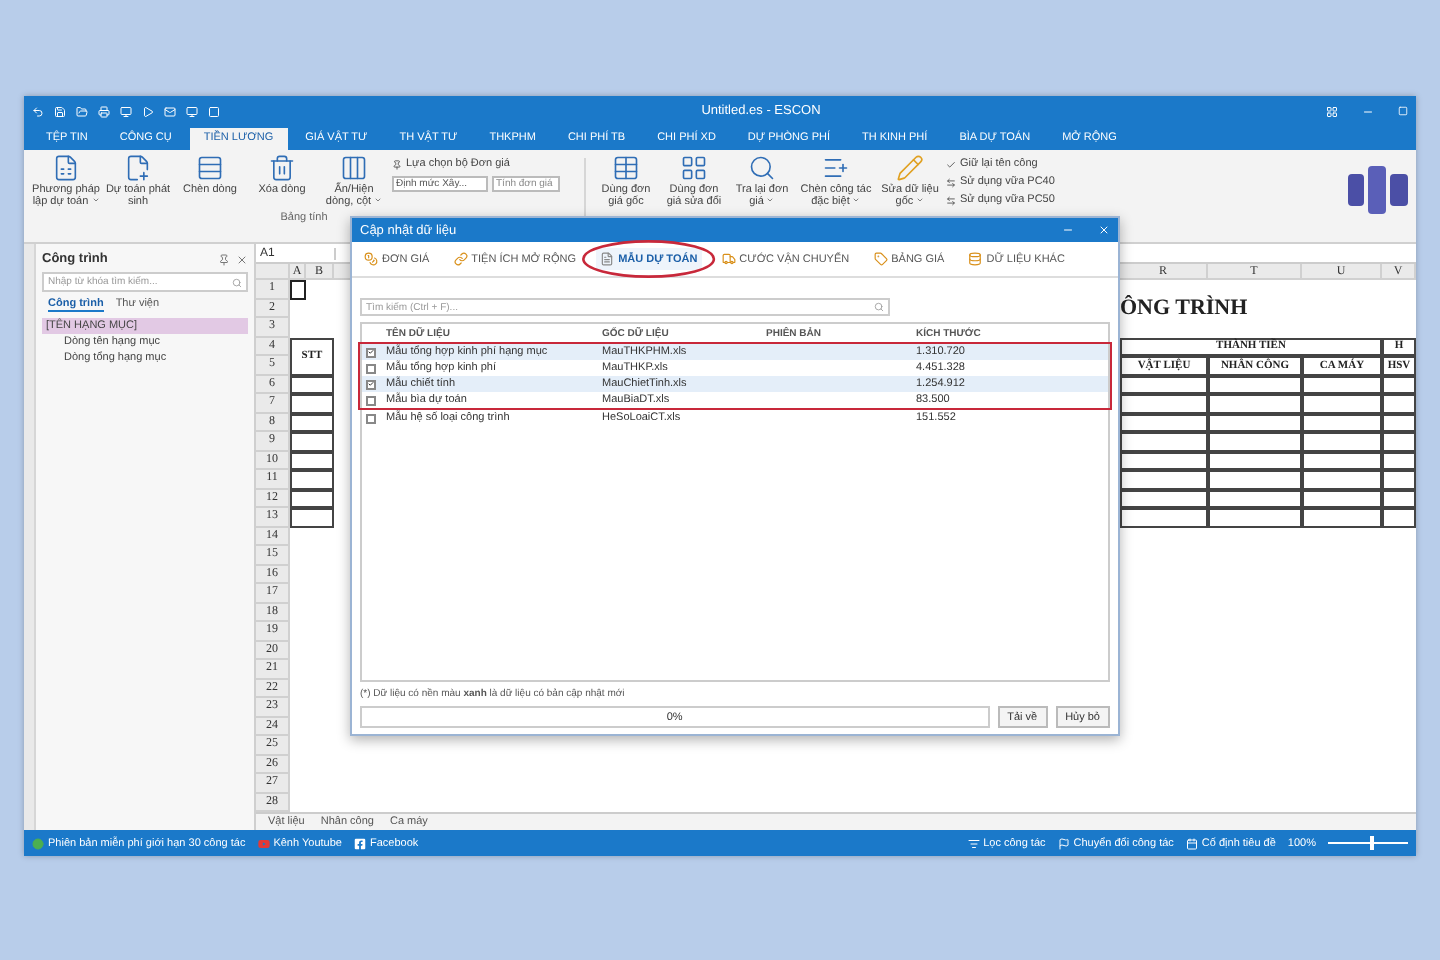  I want to click on video-icon, so click(263, 843).